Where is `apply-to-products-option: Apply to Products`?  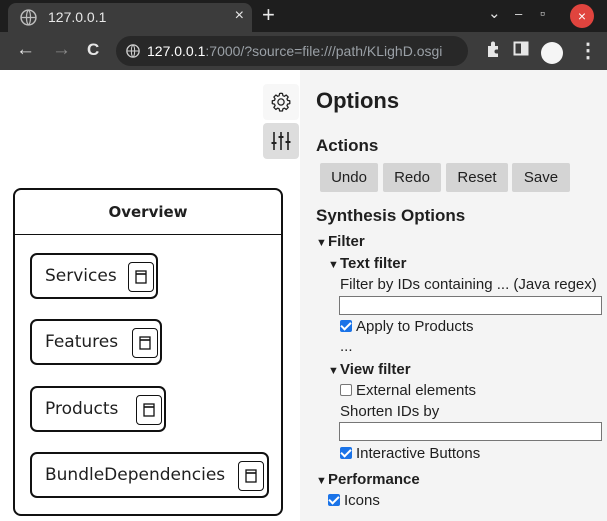
apply-to-products-option: Apply to Products is located at coordinates (407, 326).